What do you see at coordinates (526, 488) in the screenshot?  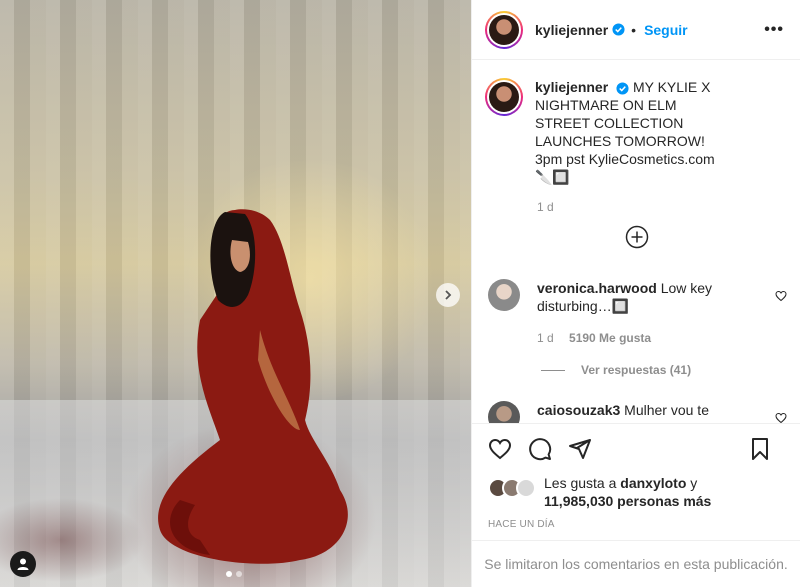 I see `liker-avatar` at bounding box center [526, 488].